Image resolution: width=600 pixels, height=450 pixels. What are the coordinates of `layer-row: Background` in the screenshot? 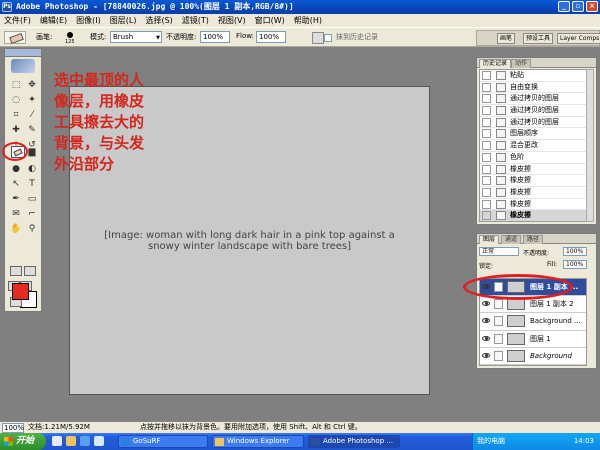 It's located at (533, 356).